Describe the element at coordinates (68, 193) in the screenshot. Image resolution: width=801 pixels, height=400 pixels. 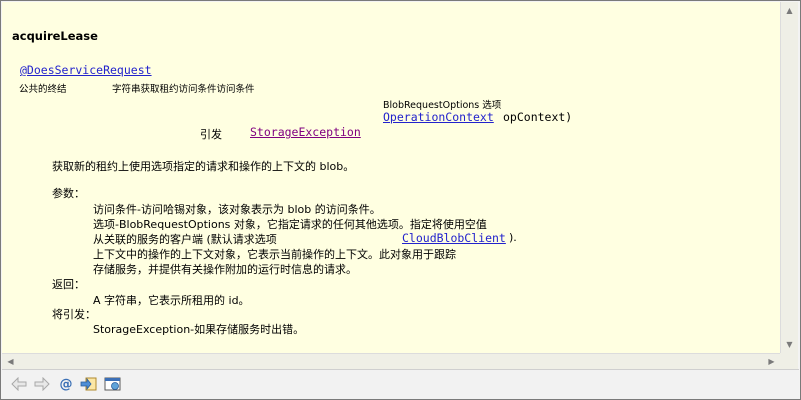
I see `params-label: 参数：` at that location.